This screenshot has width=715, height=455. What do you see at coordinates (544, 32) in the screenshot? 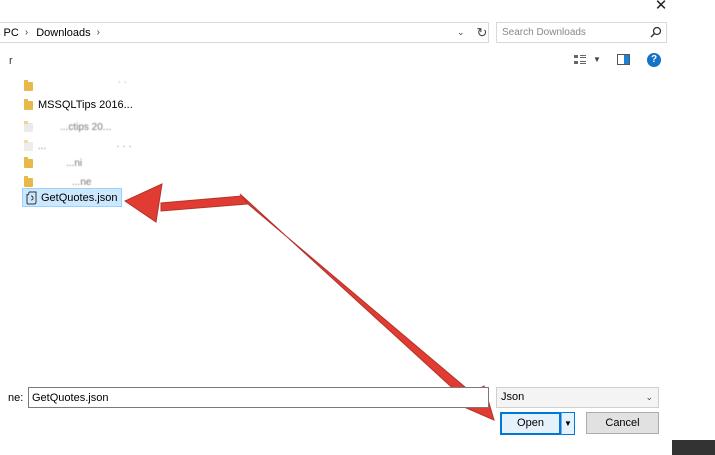
I see `search-placeholder: Search Downloads` at bounding box center [544, 32].